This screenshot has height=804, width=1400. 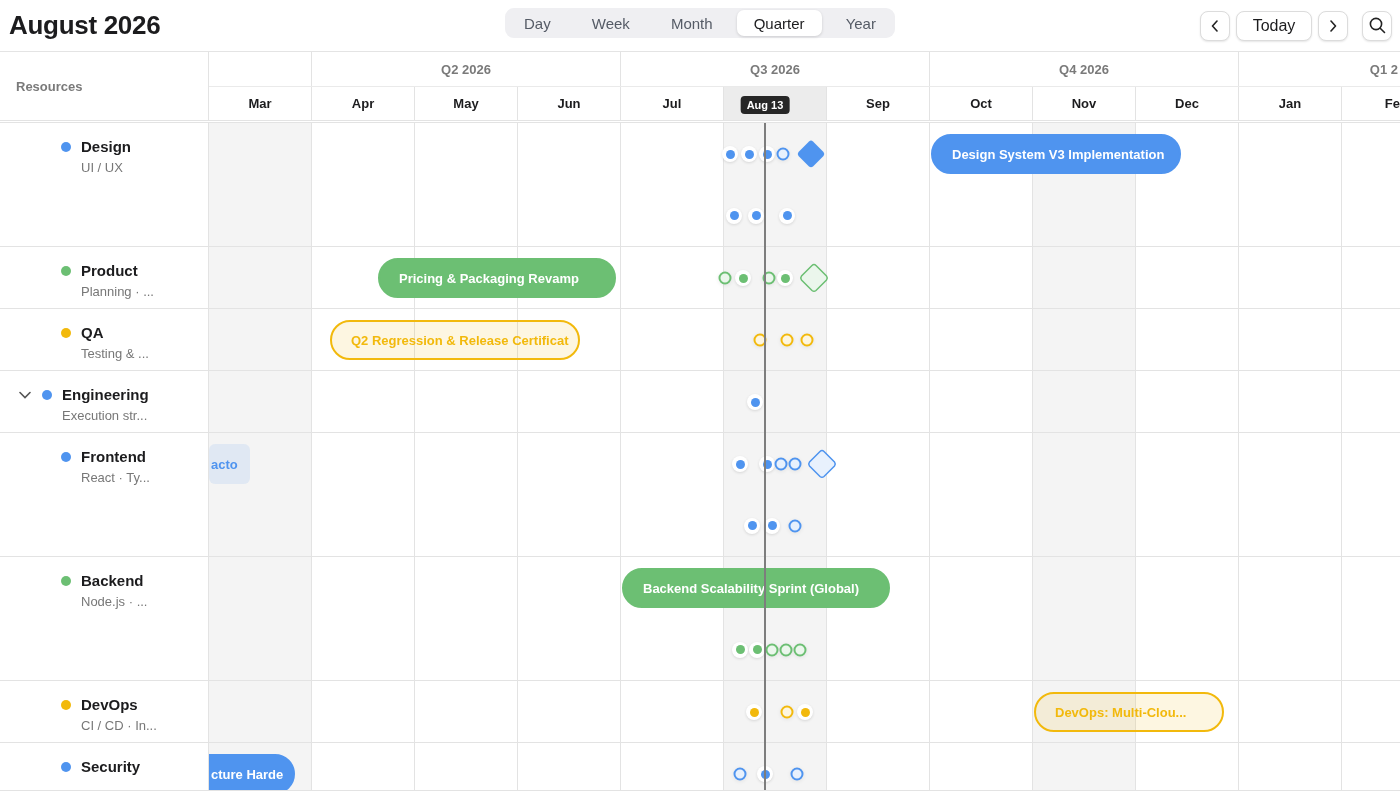 What do you see at coordinates (569, 103) in the screenshot?
I see `month-label: Jun` at bounding box center [569, 103].